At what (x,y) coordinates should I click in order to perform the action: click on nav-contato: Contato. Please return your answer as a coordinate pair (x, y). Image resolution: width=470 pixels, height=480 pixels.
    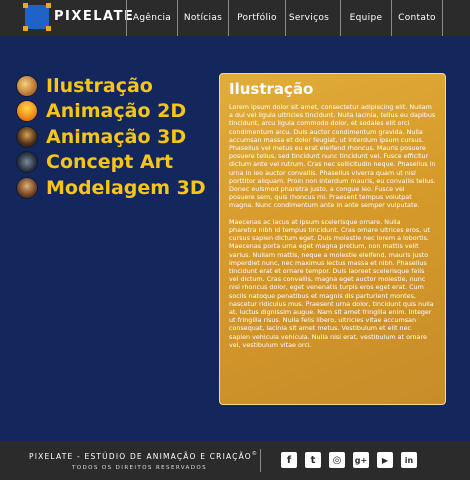
    Looking at the image, I should click on (417, 18).